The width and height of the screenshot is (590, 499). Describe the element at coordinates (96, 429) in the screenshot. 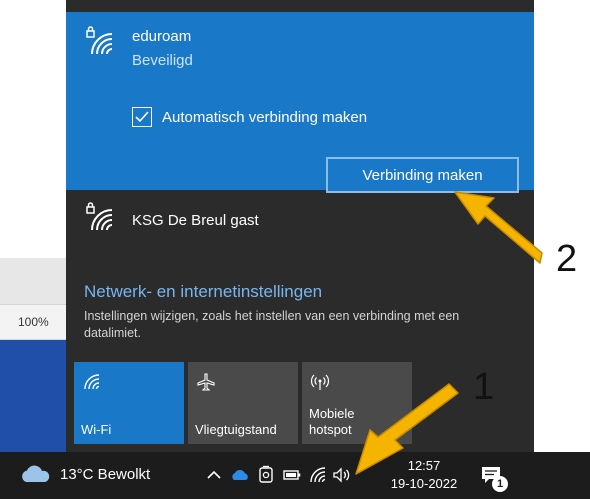

I see `tile-label: Wi-Fi` at that location.